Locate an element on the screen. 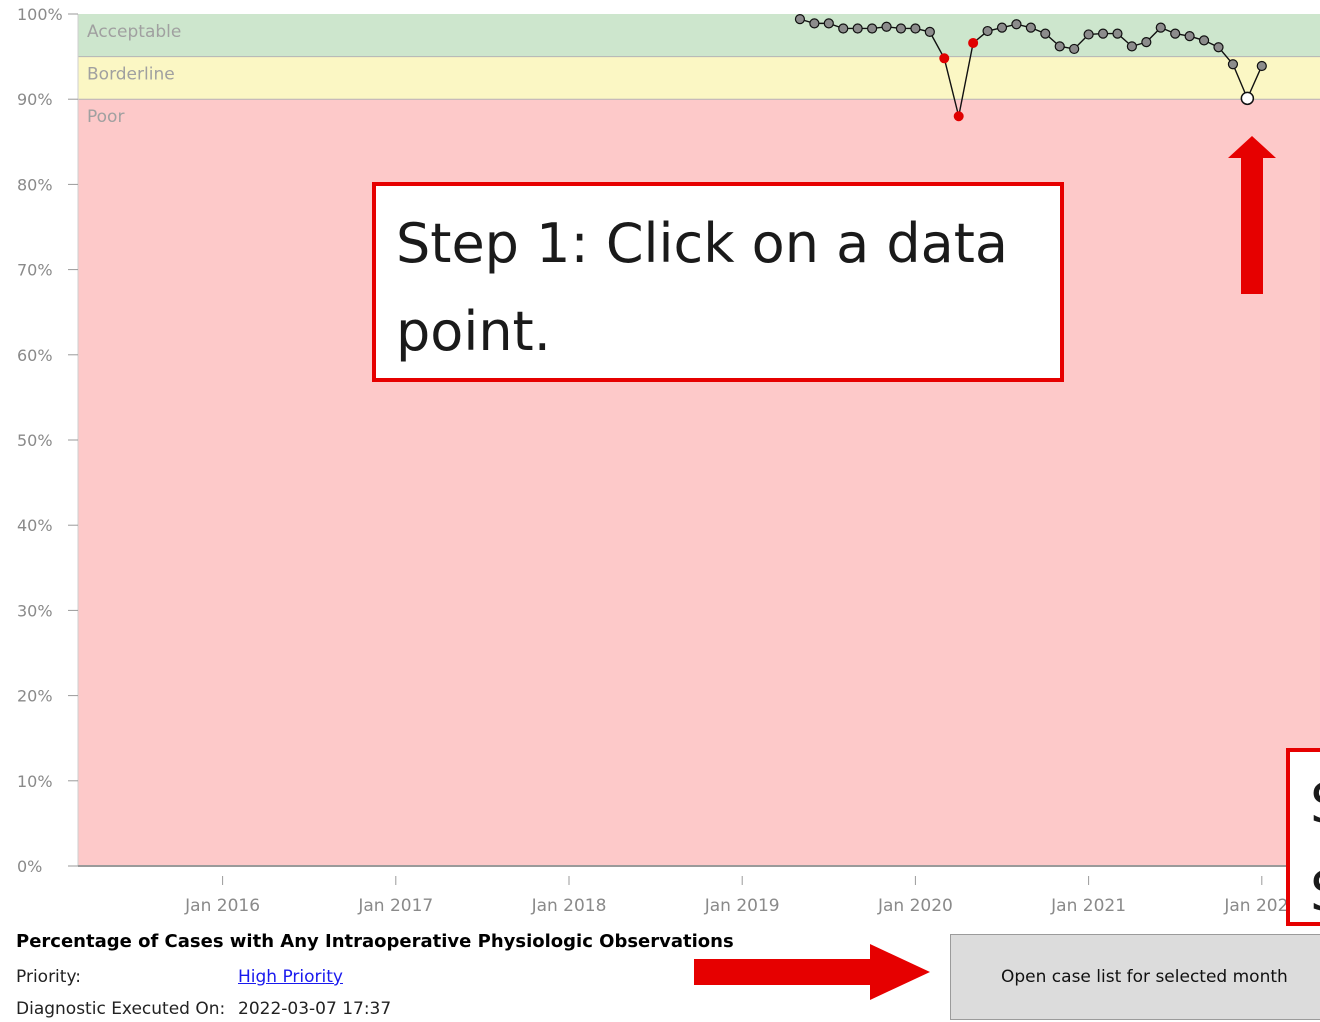  band-borderline is located at coordinates (699, 78).